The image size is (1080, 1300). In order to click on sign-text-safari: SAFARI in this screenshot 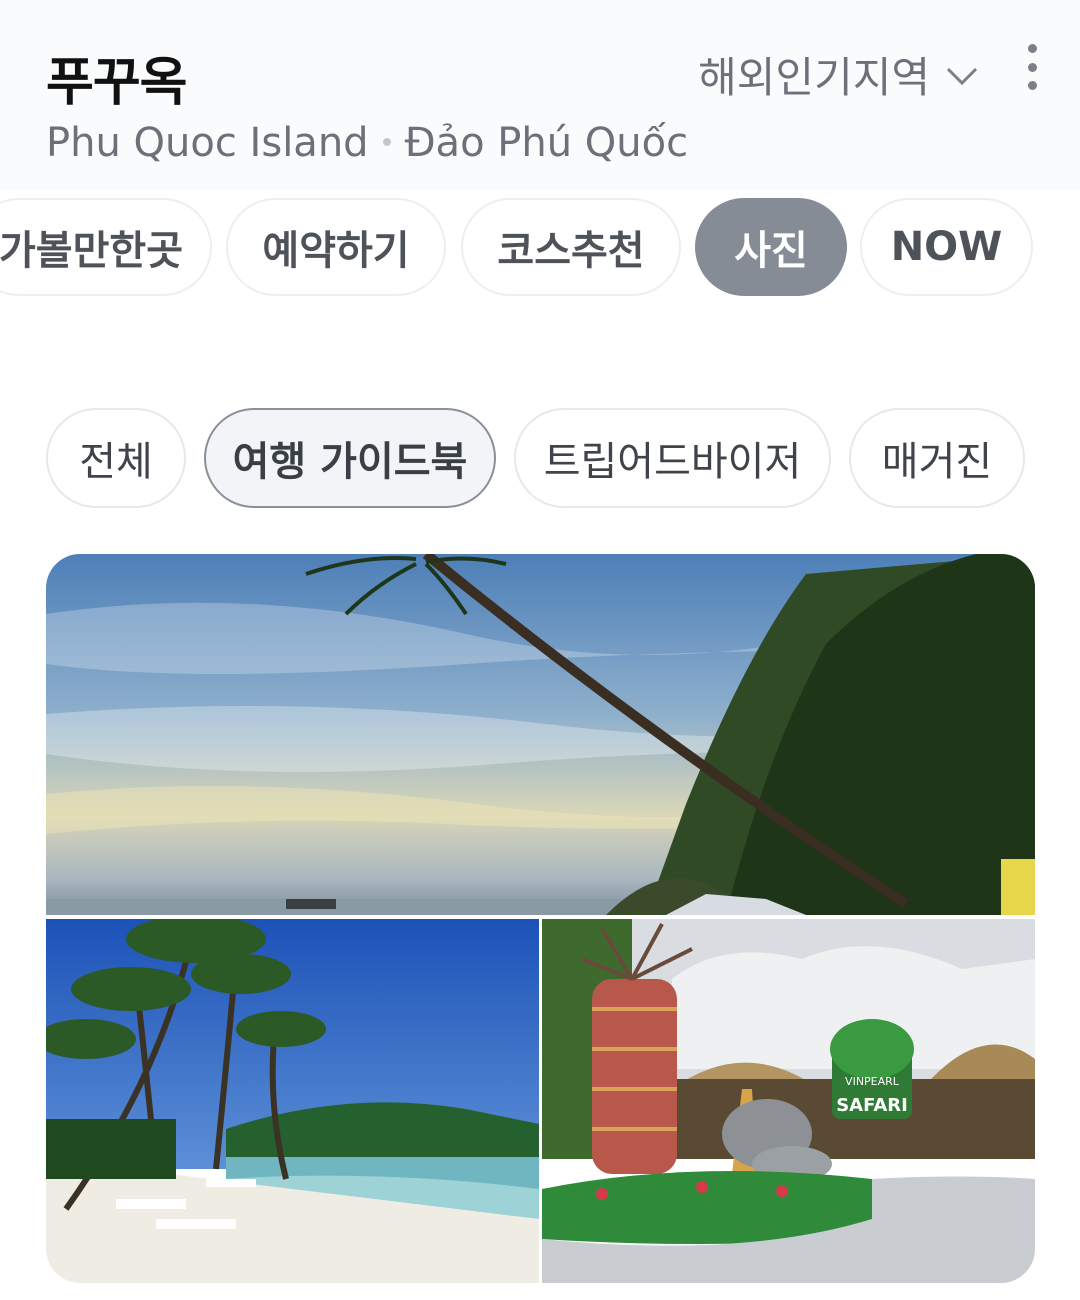, I will do `click(872, 1105)`.